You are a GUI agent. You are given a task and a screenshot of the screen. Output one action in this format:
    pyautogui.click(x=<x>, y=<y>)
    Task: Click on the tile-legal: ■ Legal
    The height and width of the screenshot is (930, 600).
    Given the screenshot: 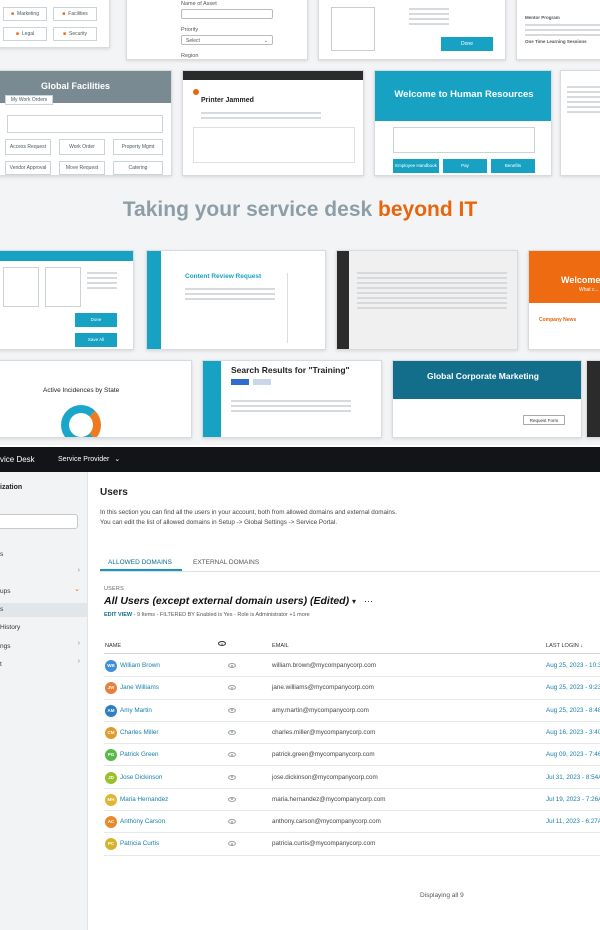 What is the action you would take?
    pyautogui.click(x=25, y=34)
    